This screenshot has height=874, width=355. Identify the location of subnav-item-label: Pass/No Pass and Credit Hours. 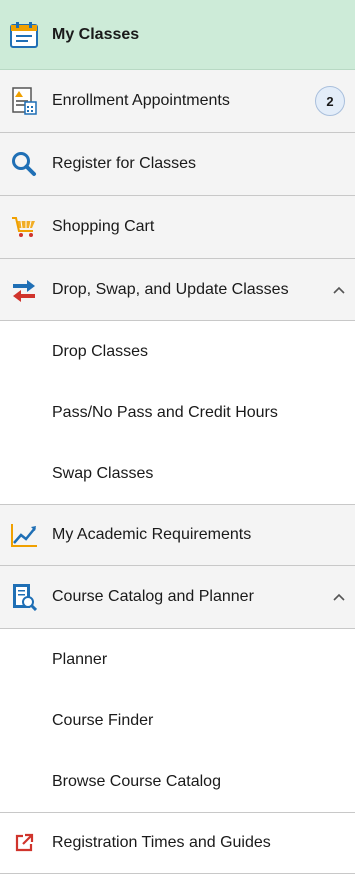
(165, 412).